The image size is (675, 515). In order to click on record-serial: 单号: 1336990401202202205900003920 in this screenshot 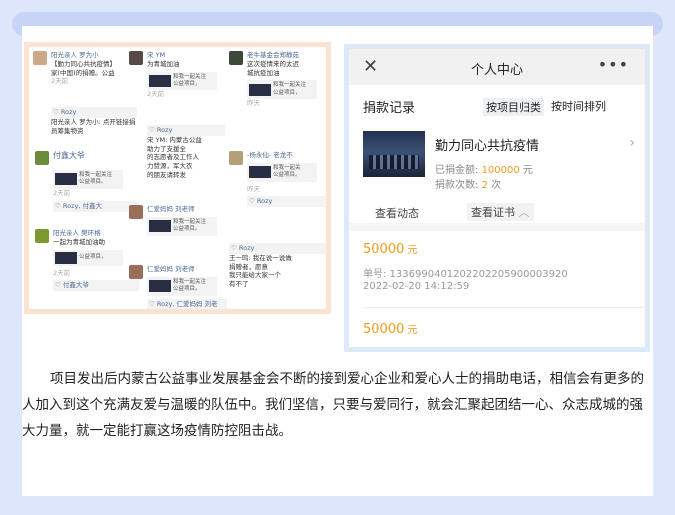, I will do `click(465, 274)`.